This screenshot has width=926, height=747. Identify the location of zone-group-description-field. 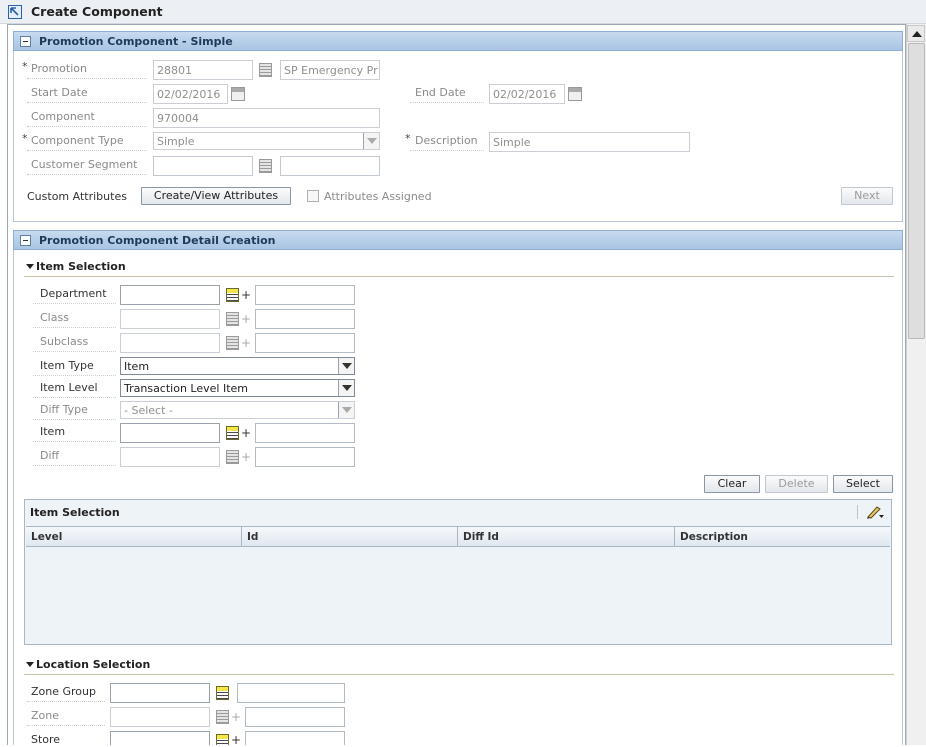
(291, 693).